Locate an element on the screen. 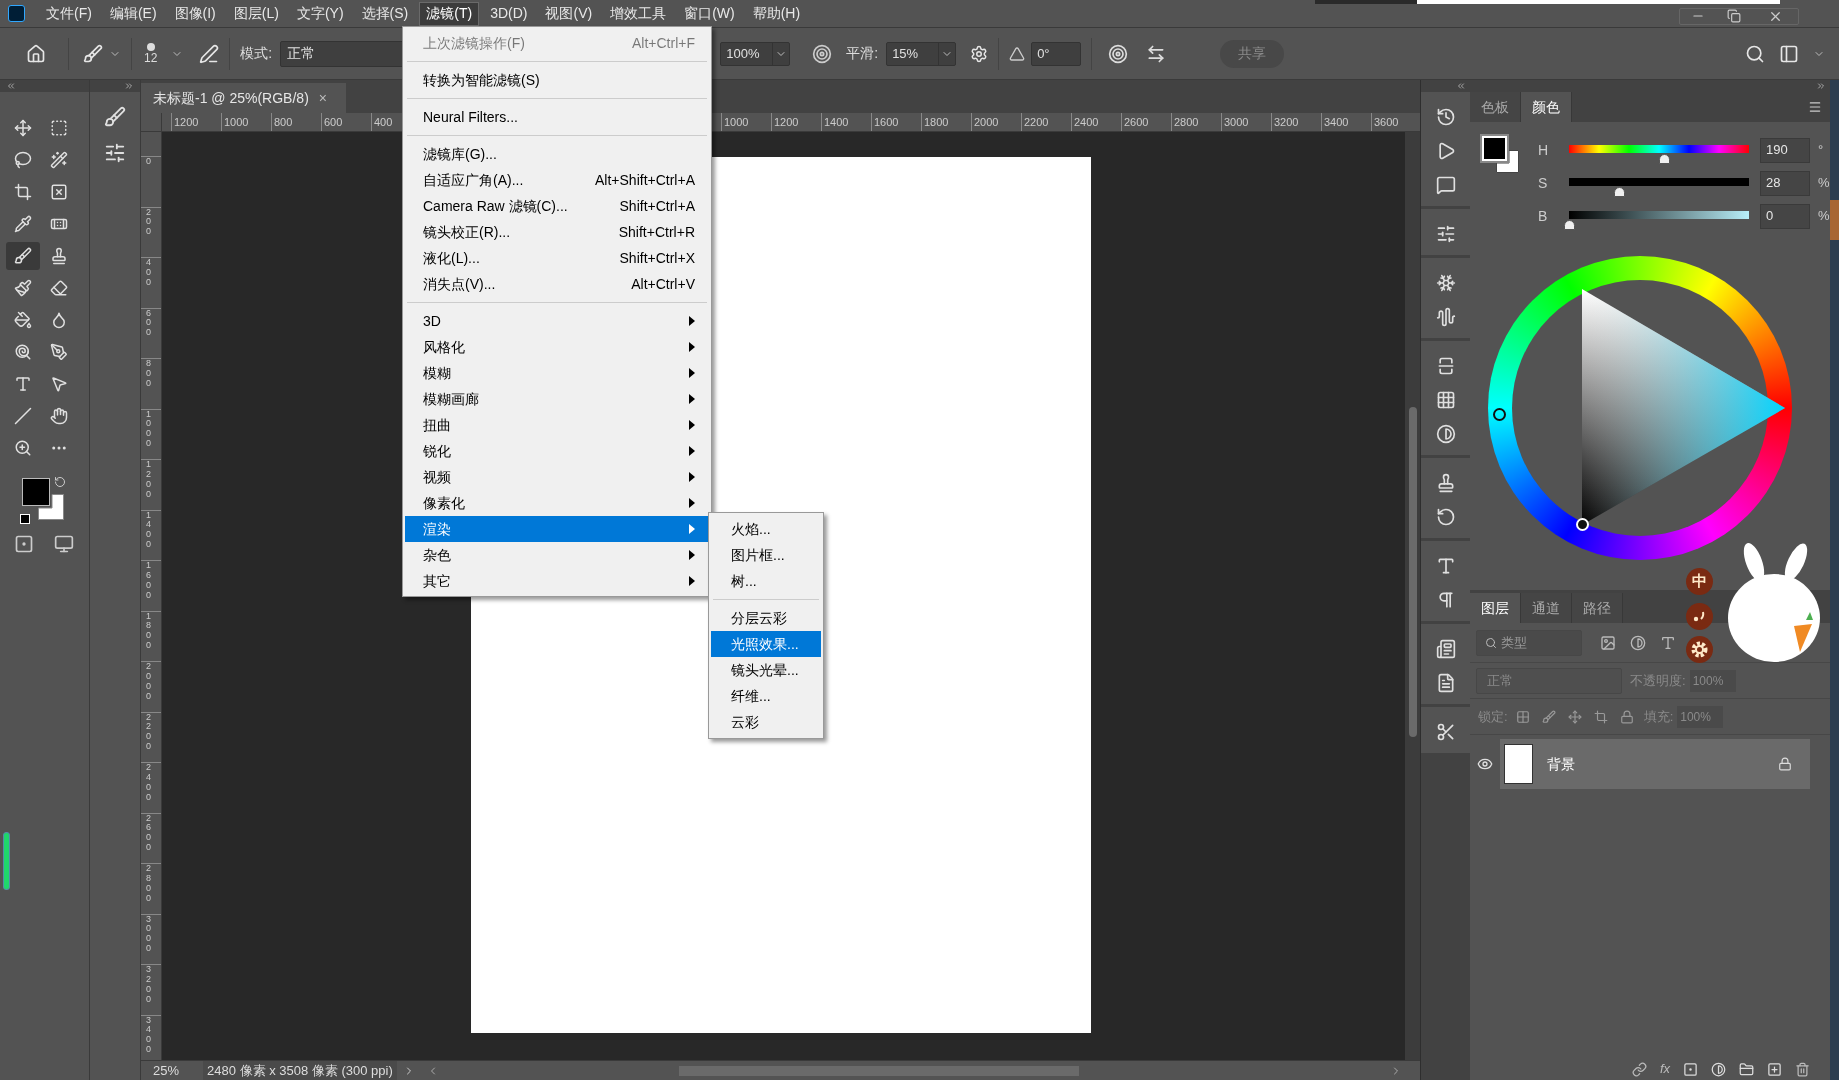 The height and width of the screenshot is (1080, 1839). pressure-icon is located at coordinates (1118, 53).